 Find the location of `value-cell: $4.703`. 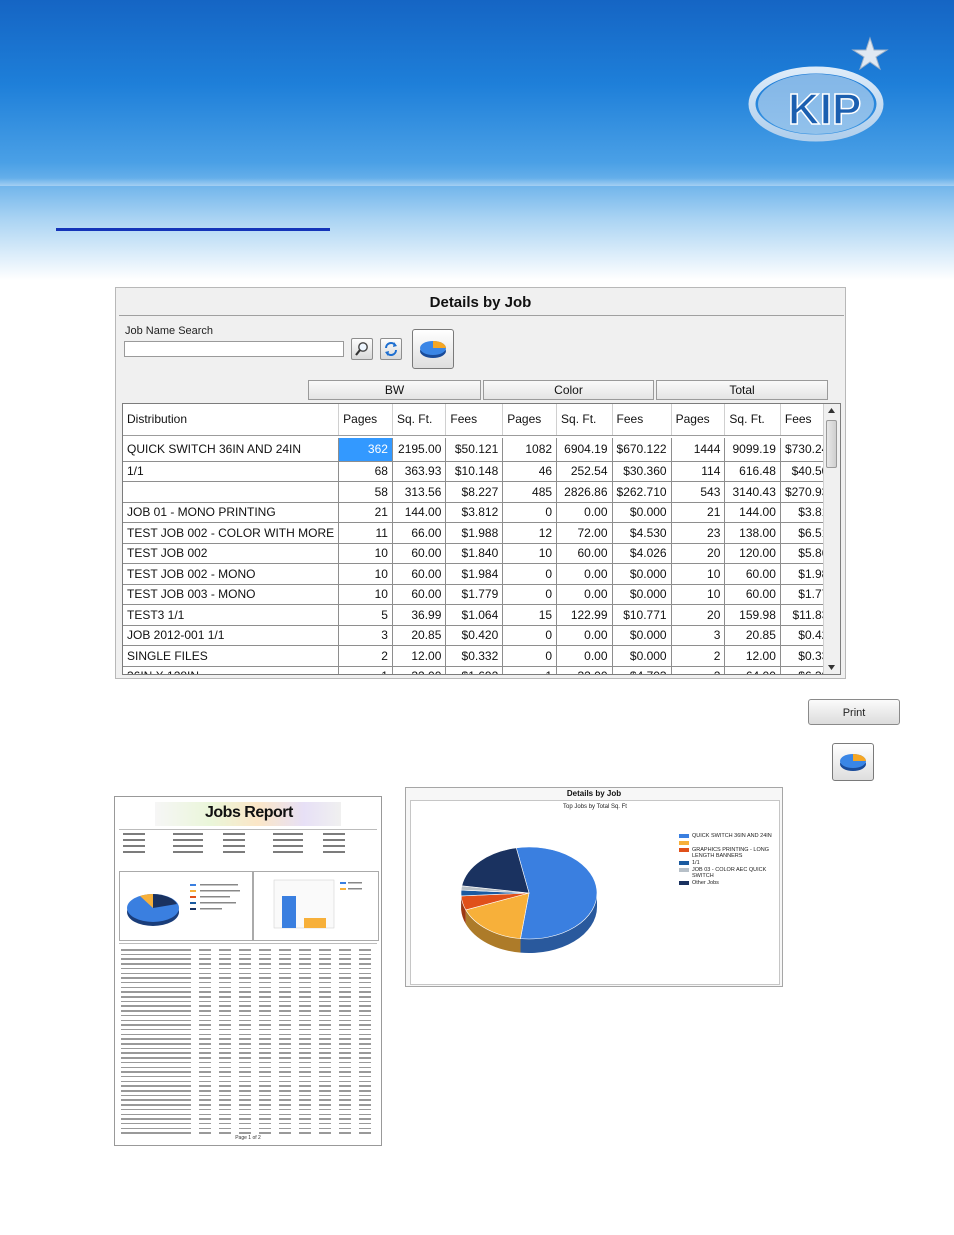

value-cell: $4.703 is located at coordinates (642, 670).